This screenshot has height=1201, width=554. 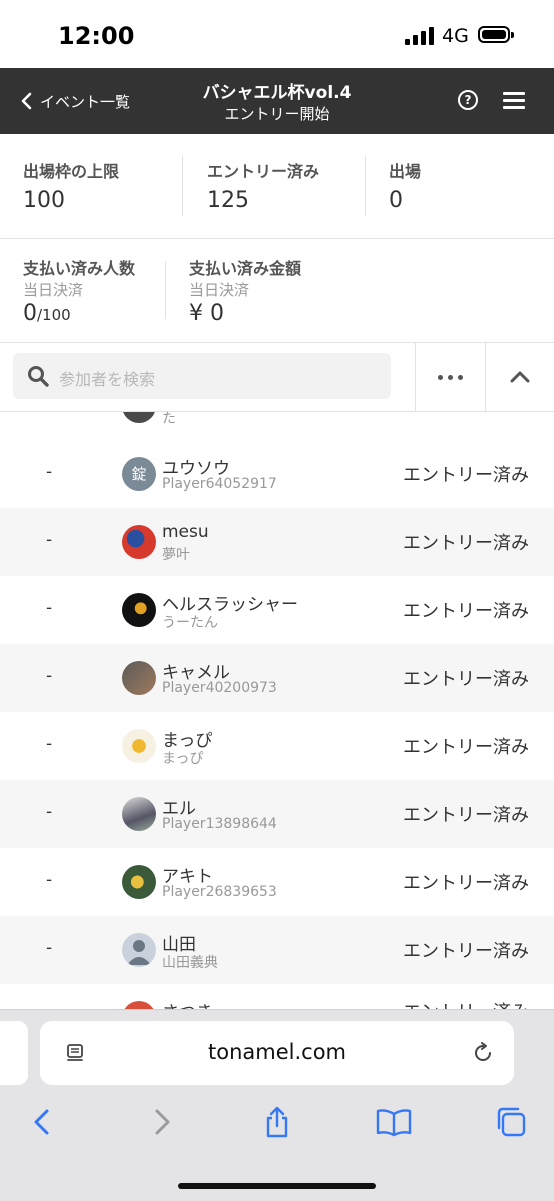 What do you see at coordinates (277, 998) in the screenshot?
I see `list-item: さつき エントリー済み` at bounding box center [277, 998].